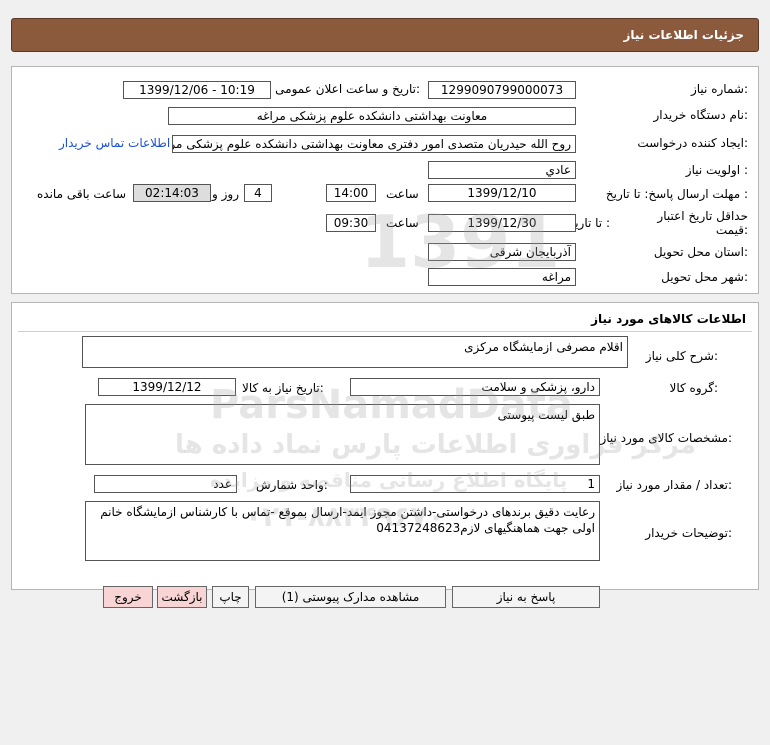  I want to click on summary-label: شرح کلی نیاز:, so click(681, 356).